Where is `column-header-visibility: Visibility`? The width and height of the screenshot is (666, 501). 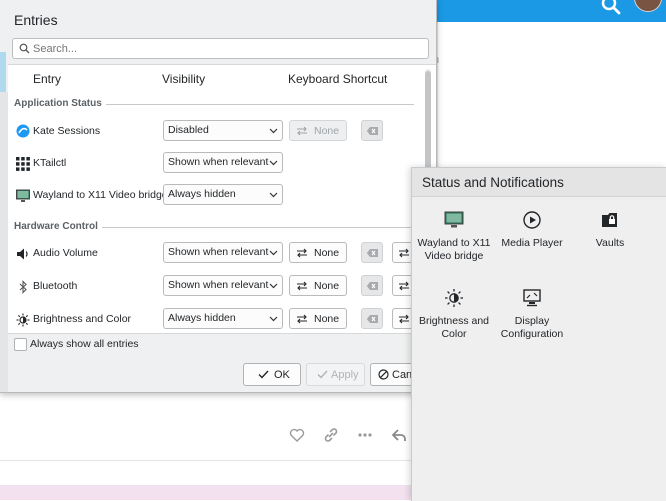 column-header-visibility: Visibility is located at coordinates (183, 79).